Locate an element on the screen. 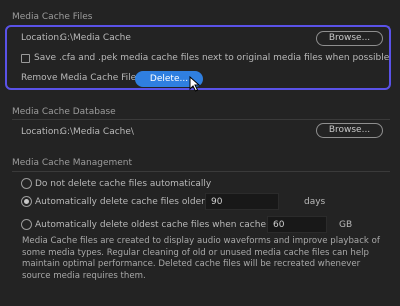 Image resolution: width=400 pixels, height=306 pixels. media-cache-management-title: Media Cache Management is located at coordinates (72, 163).